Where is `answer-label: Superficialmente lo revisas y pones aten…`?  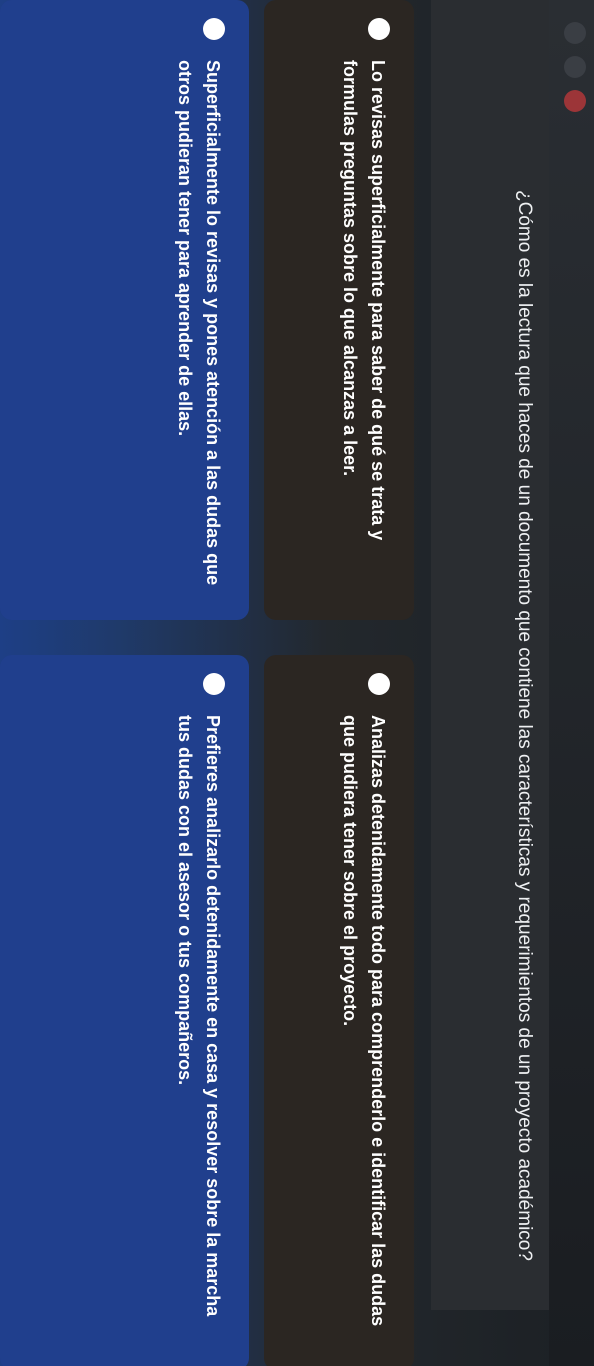 answer-label: Superficialmente lo revisas y pones aten… is located at coordinates (199, 323).